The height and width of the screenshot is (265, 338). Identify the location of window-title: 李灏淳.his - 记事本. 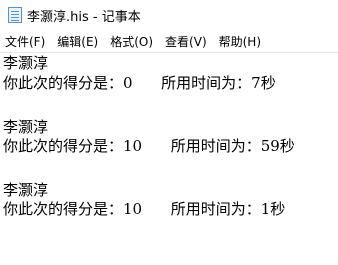
(84, 17).